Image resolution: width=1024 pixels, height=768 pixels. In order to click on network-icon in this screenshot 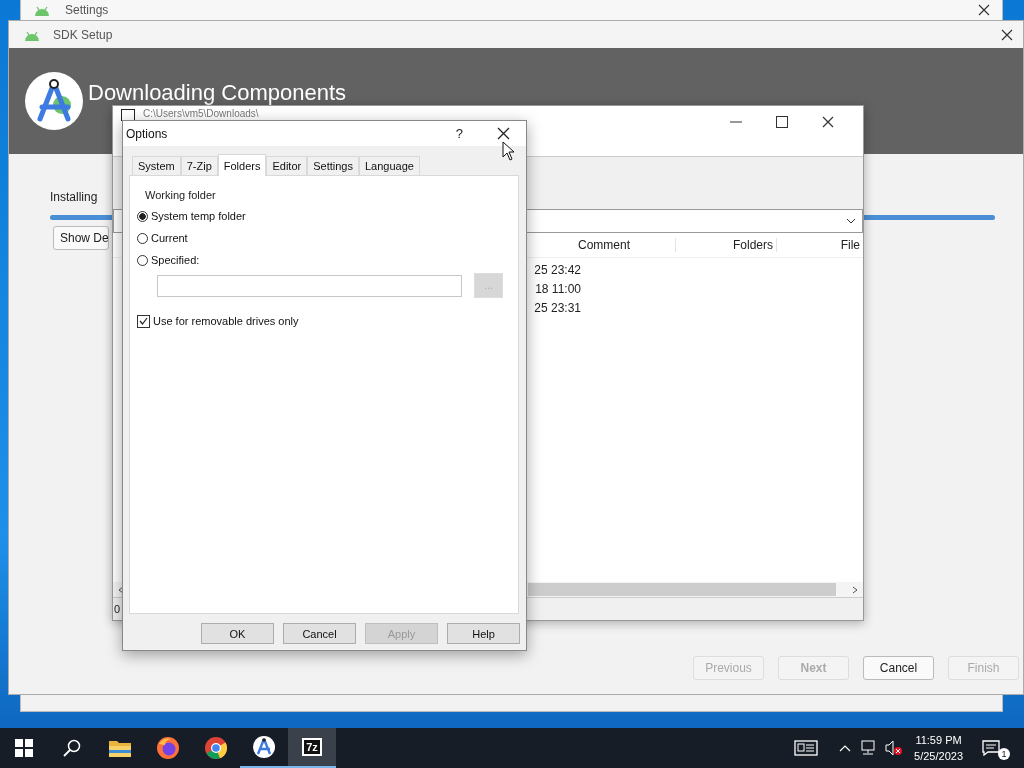, I will do `click(868, 748)`.